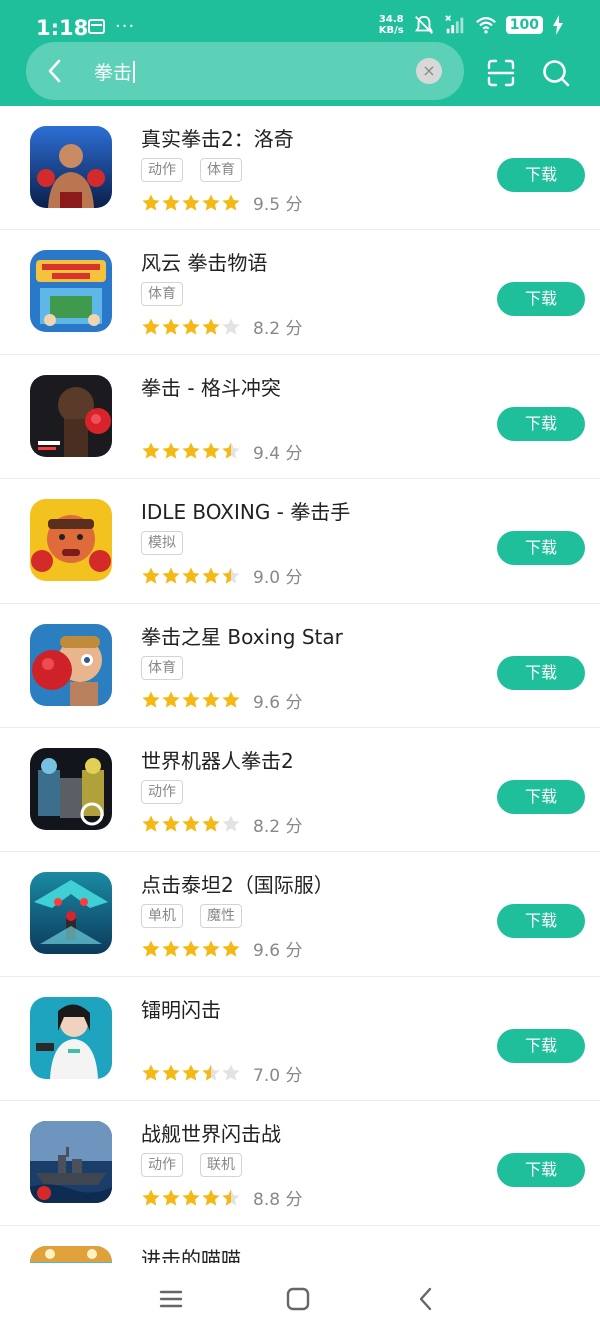 The width and height of the screenshot is (600, 1333). Describe the element at coordinates (237, 883) in the screenshot. I see `app-name: 点击泰坦2（国际服）` at that location.